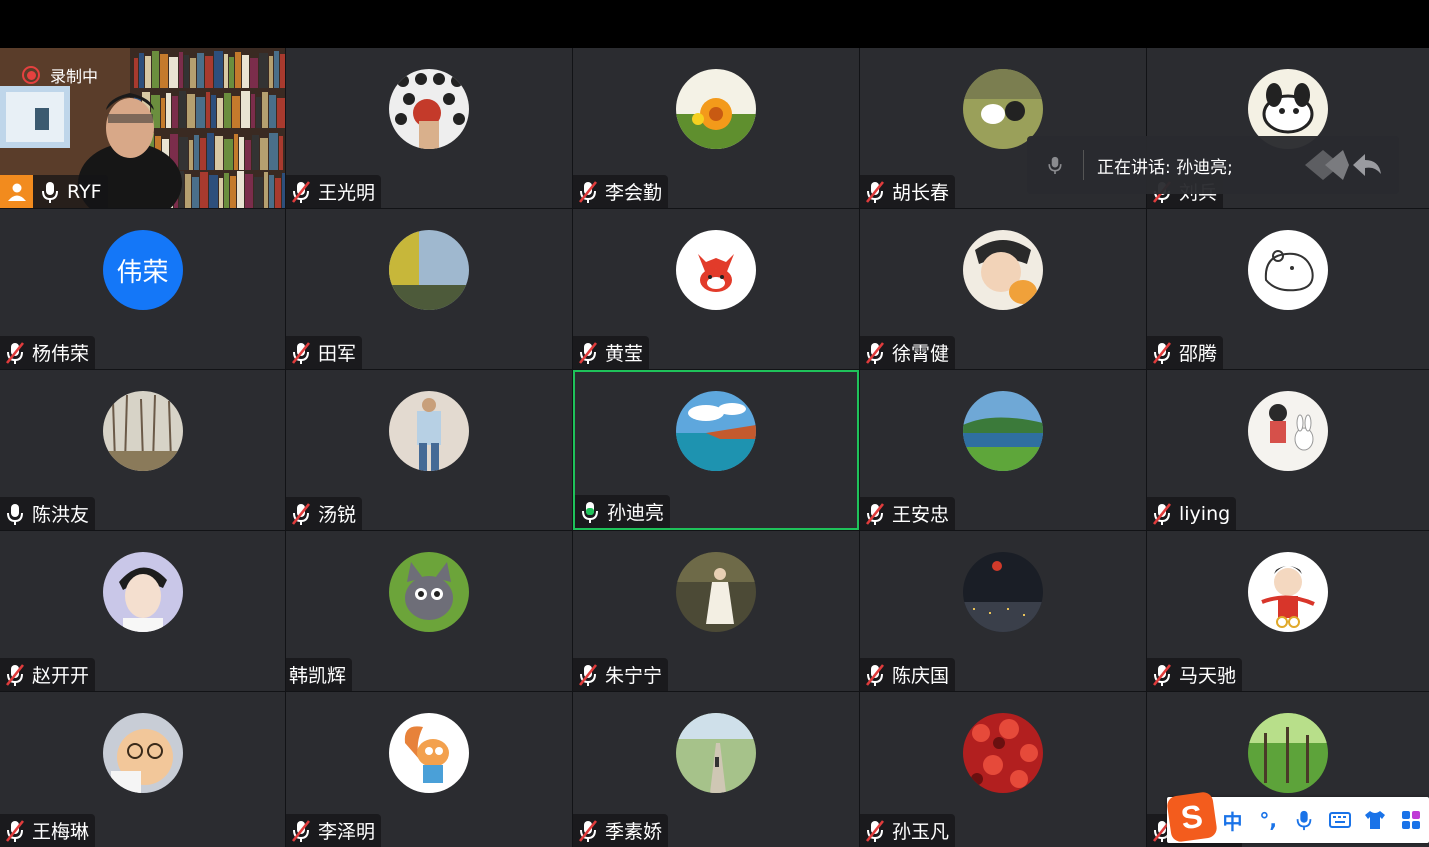 This screenshot has height=847, width=1429. What do you see at coordinates (624, 354) in the screenshot?
I see `participant-name: 黄莹` at bounding box center [624, 354].